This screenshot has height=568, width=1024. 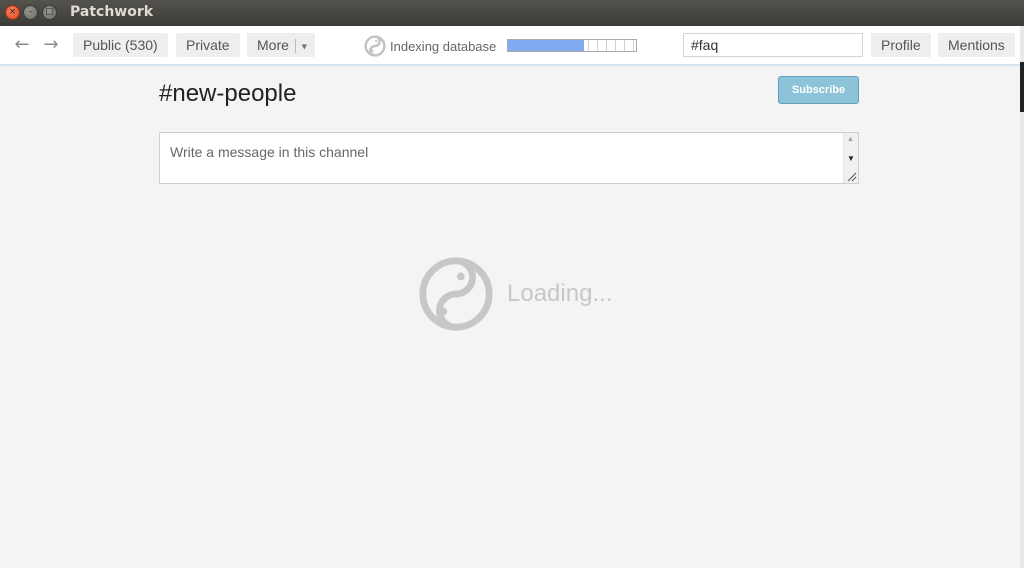 What do you see at coordinates (773, 45) in the screenshot?
I see `search-input` at bounding box center [773, 45].